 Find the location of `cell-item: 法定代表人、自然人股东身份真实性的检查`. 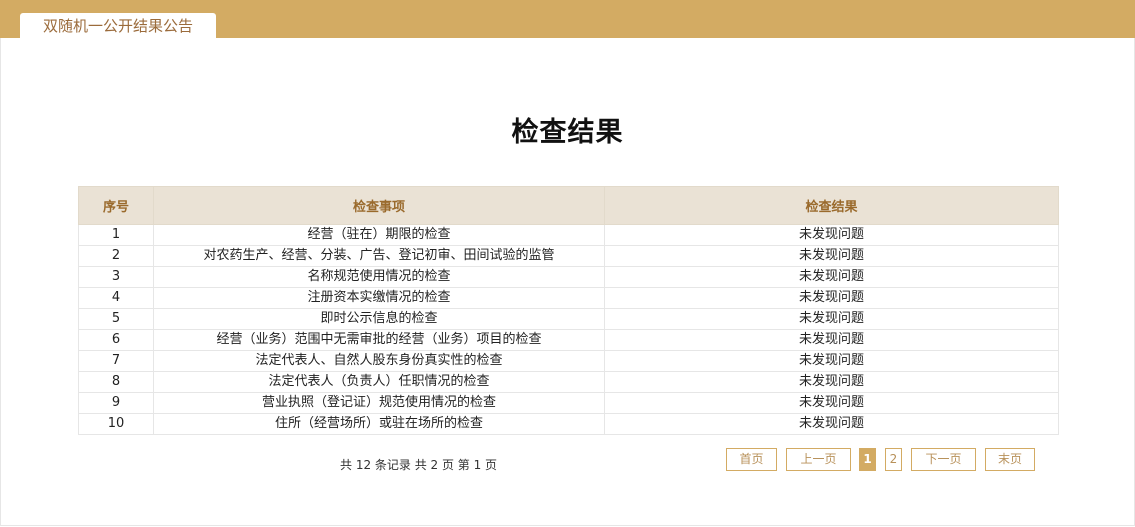

cell-item: 法定代表人、自然人股东身份真实性的检查 is located at coordinates (379, 361).